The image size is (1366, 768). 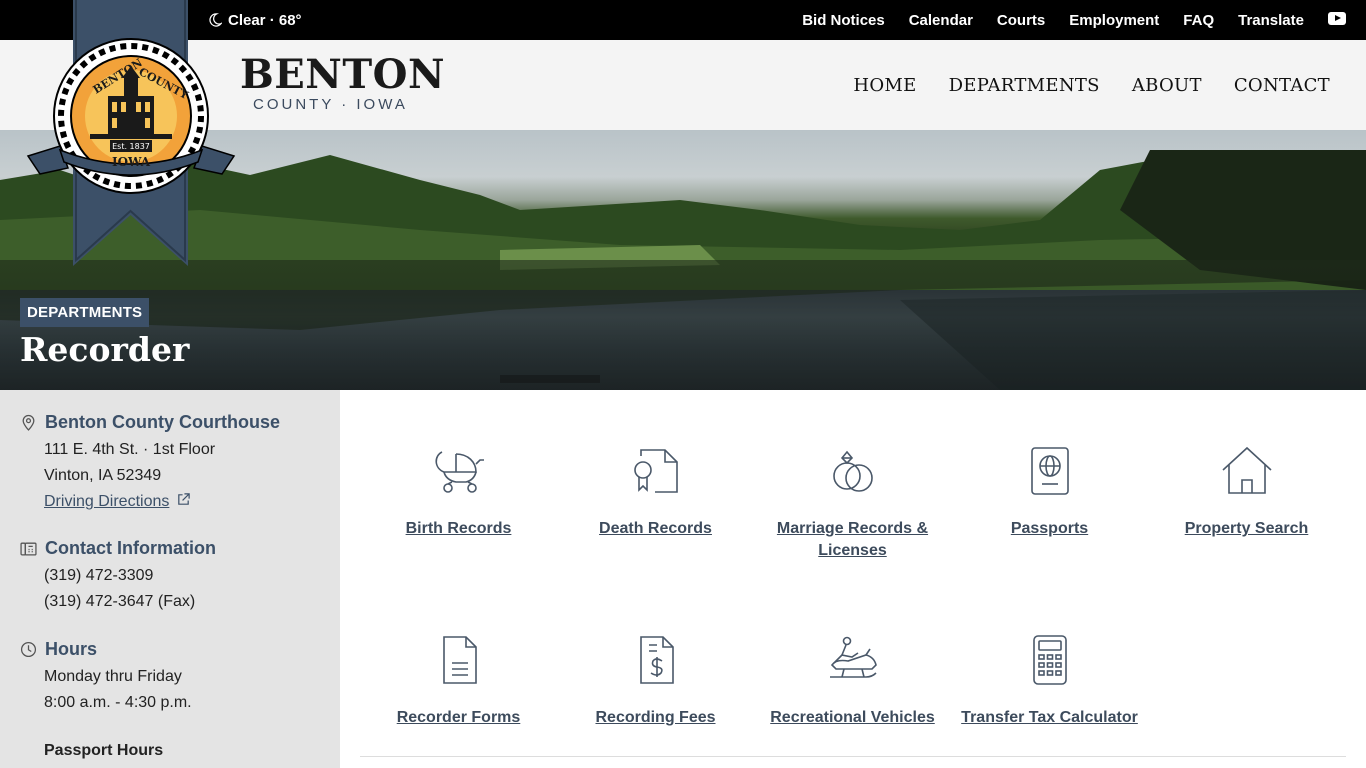 I want to click on tile-label: Birth Records, so click(x=458, y=528).